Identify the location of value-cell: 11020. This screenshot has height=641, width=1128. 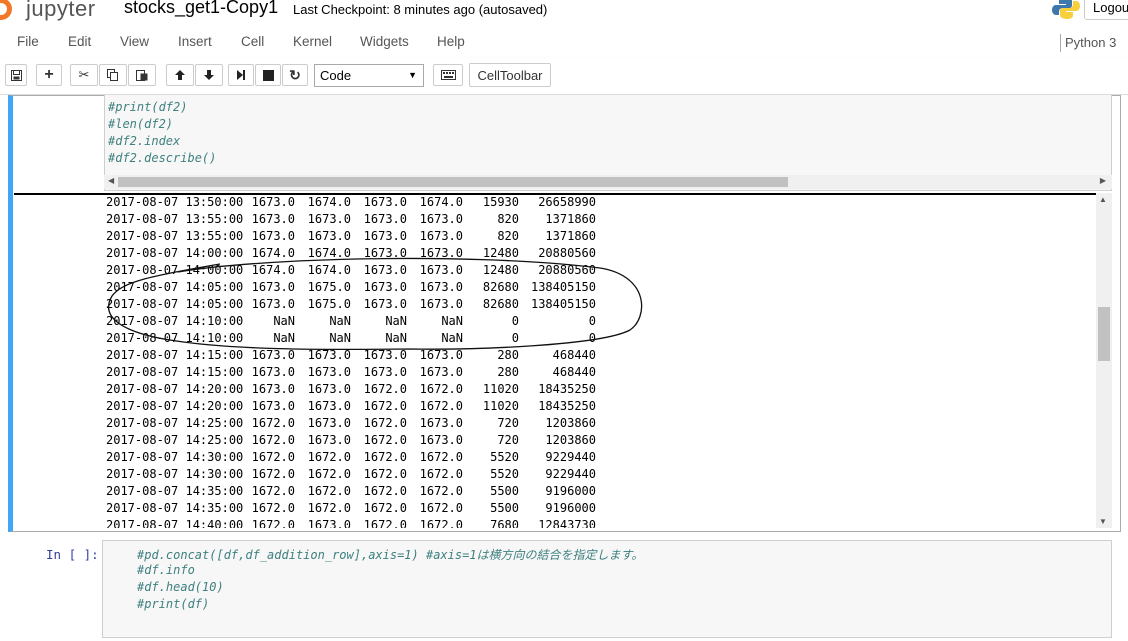
(500, 389).